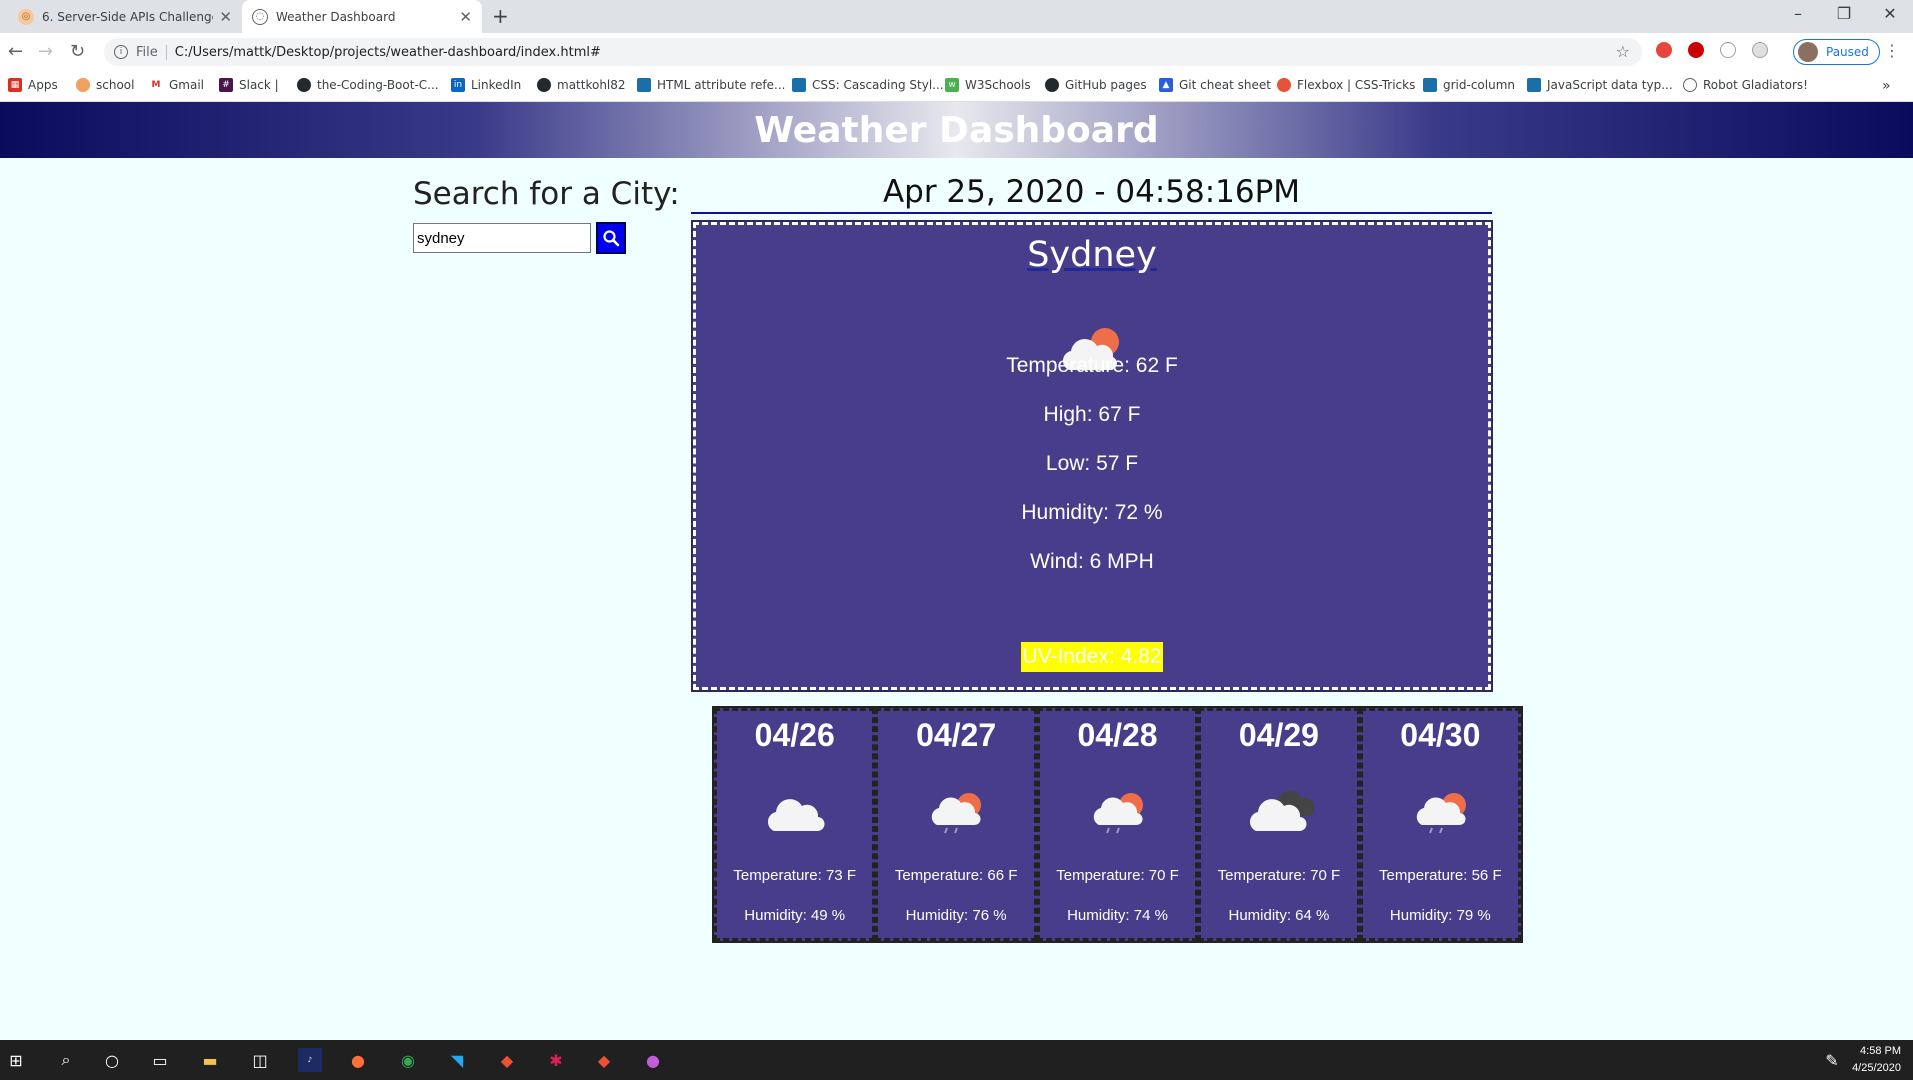 This screenshot has width=1913, height=1080. I want to click on star-icon: ☆, so click(1623, 51).